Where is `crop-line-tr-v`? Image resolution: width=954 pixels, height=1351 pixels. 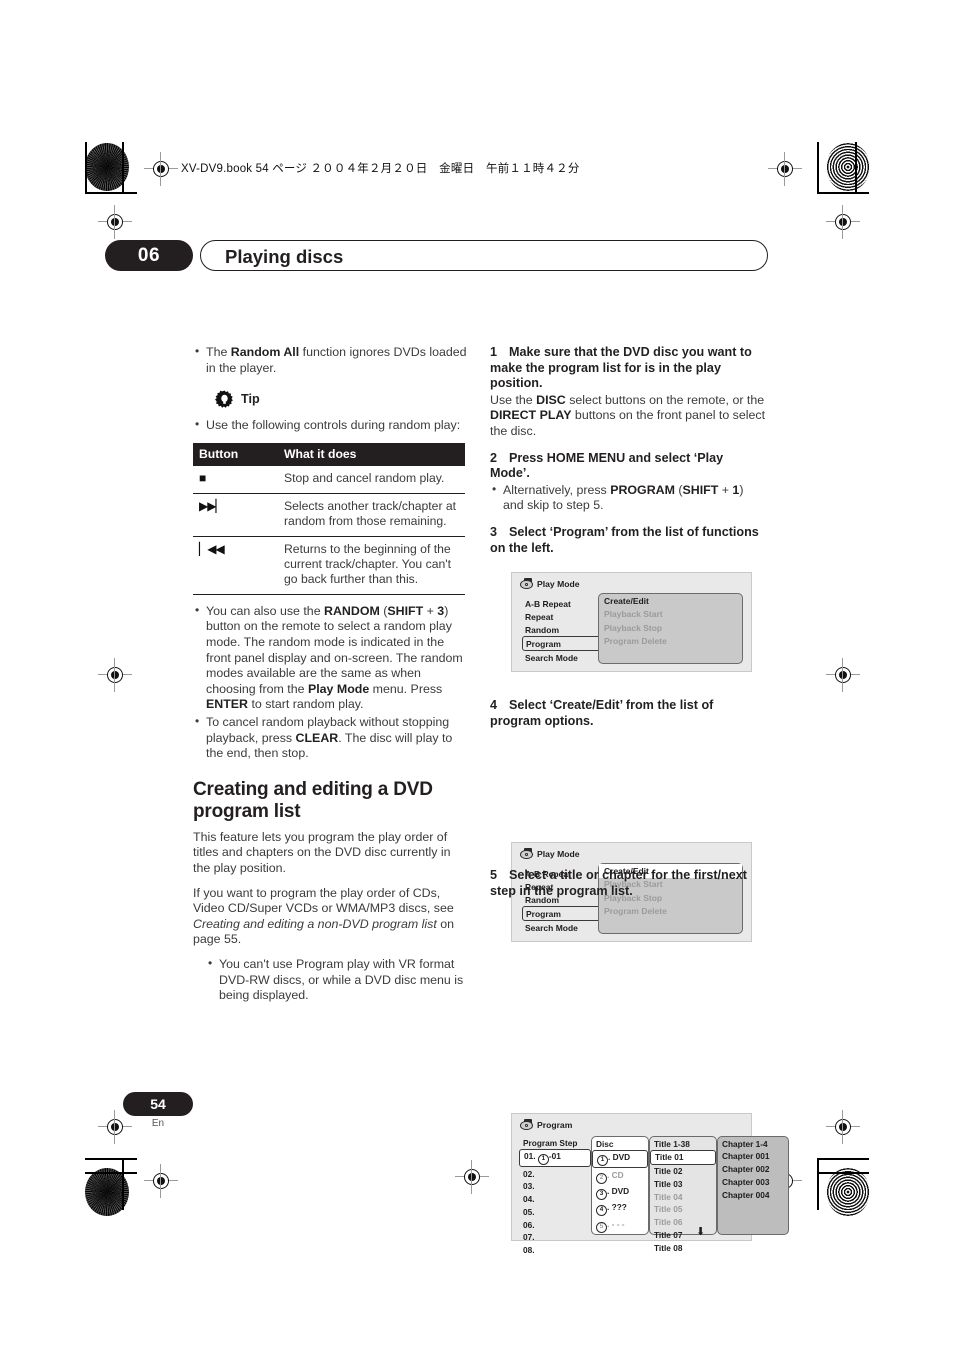 crop-line-tr-v is located at coordinates (818, 168).